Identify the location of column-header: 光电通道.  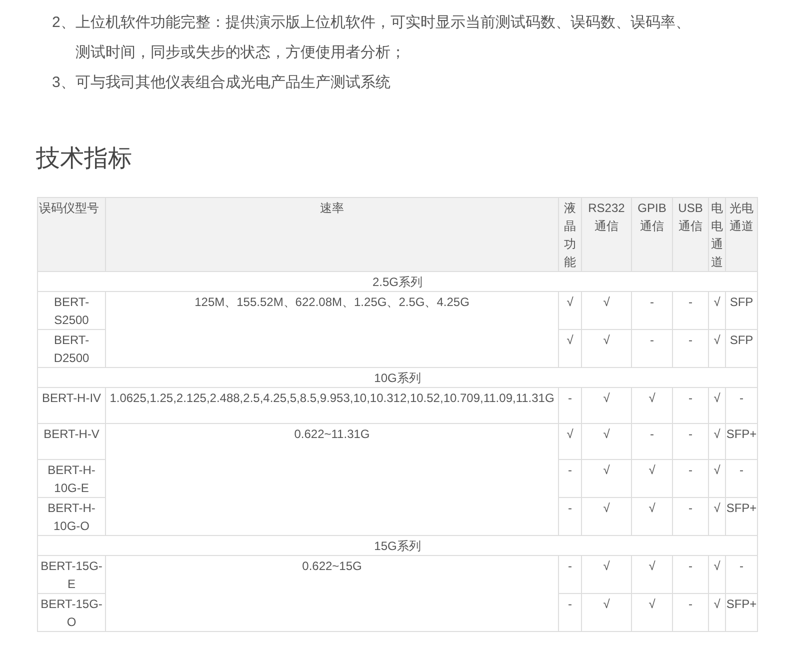
(742, 235).